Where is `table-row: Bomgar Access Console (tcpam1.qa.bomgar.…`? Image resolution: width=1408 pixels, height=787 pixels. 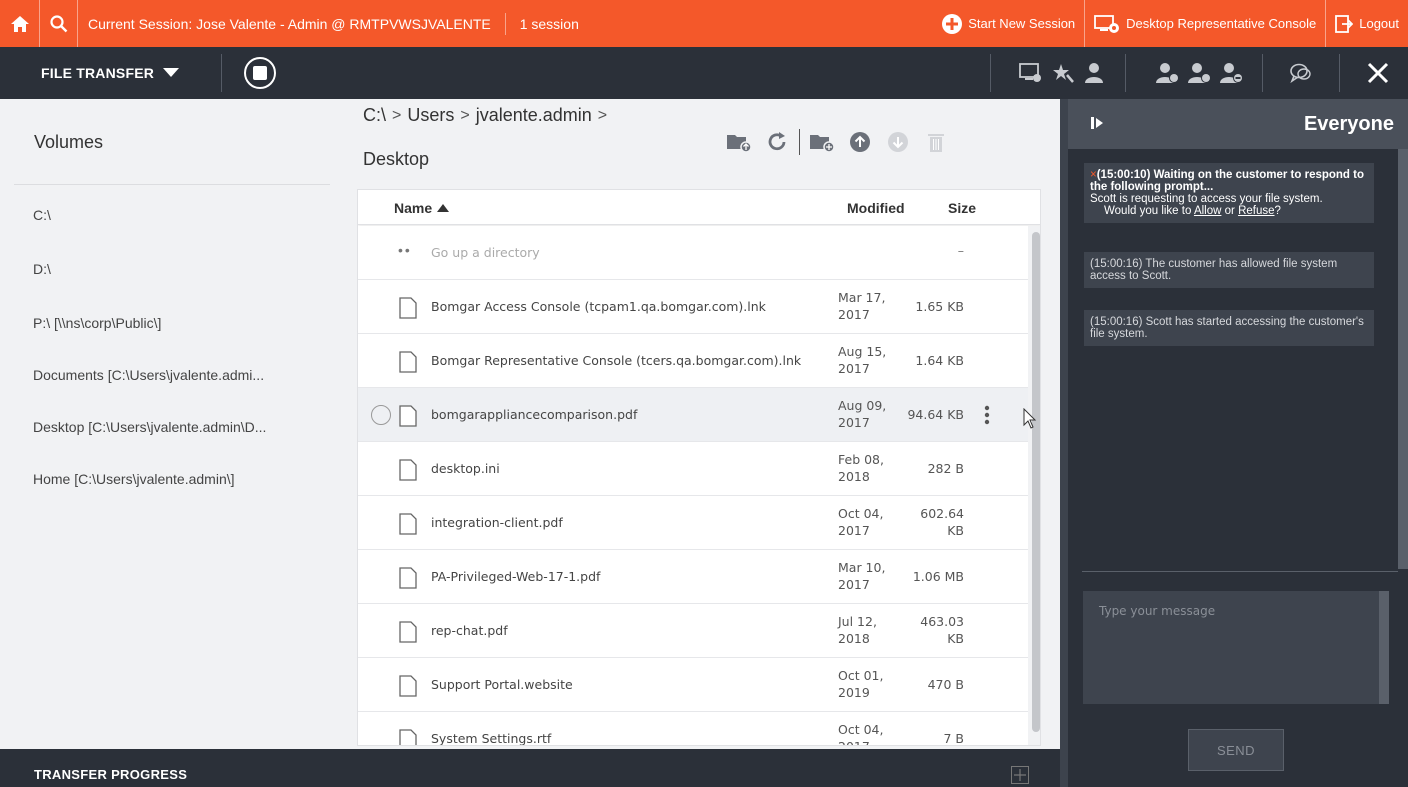 table-row: Bomgar Access Console (tcpam1.qa.bomgar.… is located at coordinates (693, 307).